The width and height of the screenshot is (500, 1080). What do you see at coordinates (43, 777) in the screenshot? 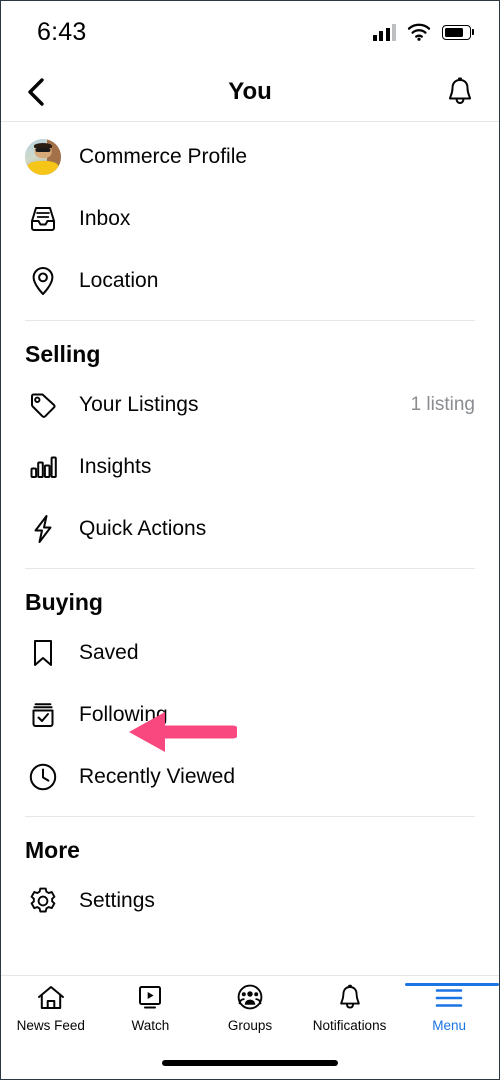
I see `clock-icon` at bounding box center [43, 777].